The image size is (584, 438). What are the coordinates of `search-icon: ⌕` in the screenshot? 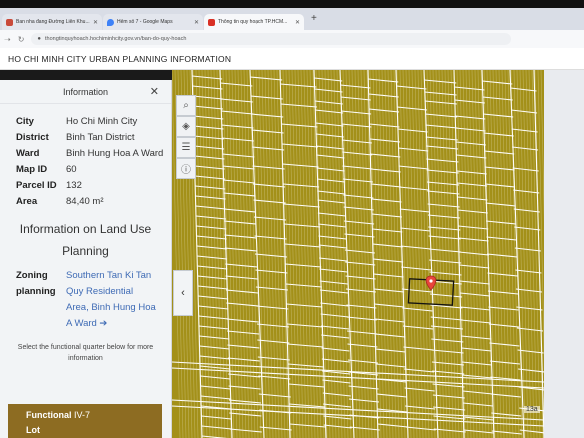 It's located at (186, 105).